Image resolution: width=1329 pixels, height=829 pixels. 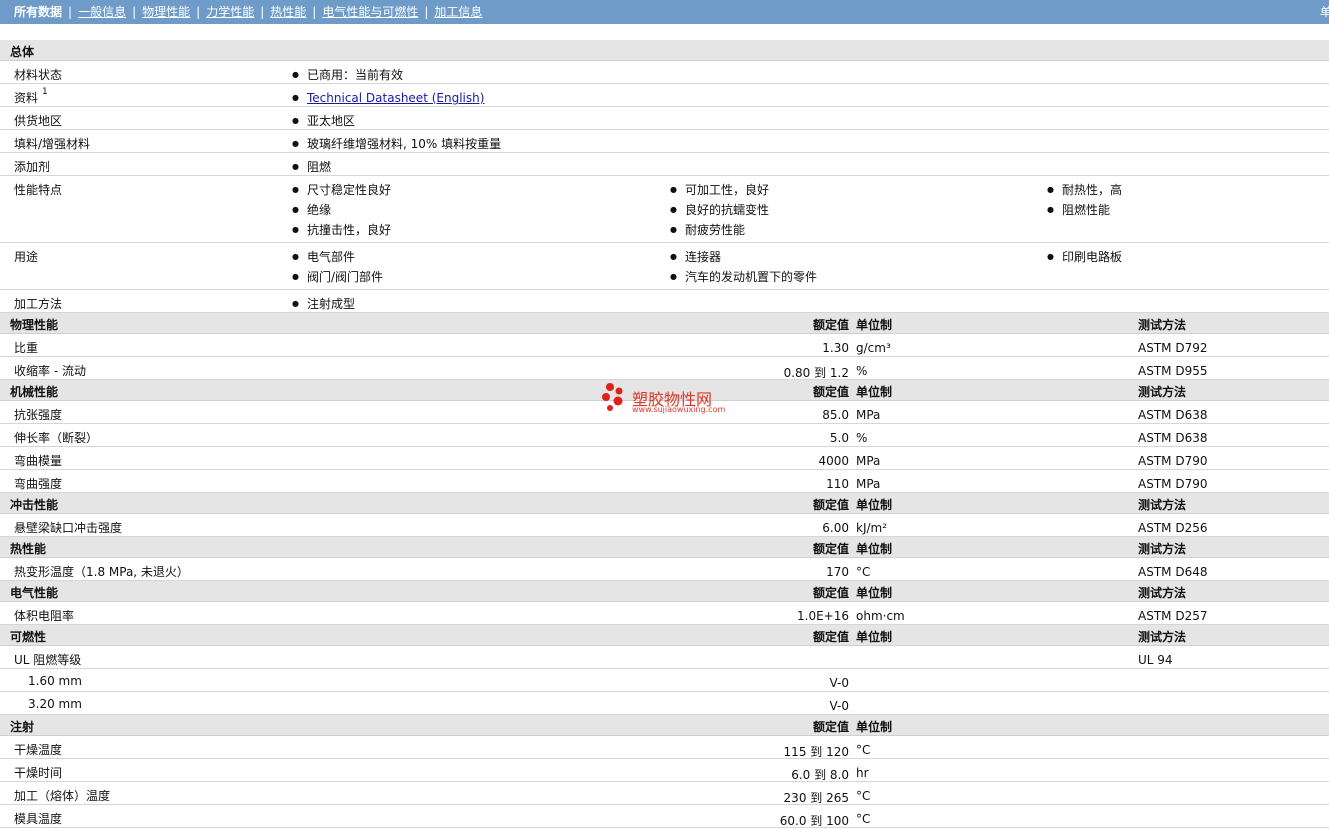 What do you see at coordinates (664, 12) in the screenshot?
I see `section-nav-bar: 所有数据 | 一般信息 | 物理性能 | 力学性能 | 热性能 | 电气性能与可燃性 | 加工信息 单` at bounding box center [664, 12].